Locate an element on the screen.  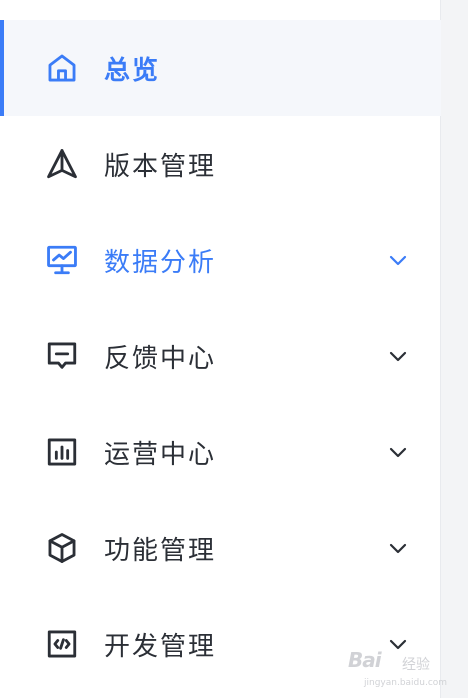
menu-item-operations-center: 运营中心 is located at coordinates (220, 452).